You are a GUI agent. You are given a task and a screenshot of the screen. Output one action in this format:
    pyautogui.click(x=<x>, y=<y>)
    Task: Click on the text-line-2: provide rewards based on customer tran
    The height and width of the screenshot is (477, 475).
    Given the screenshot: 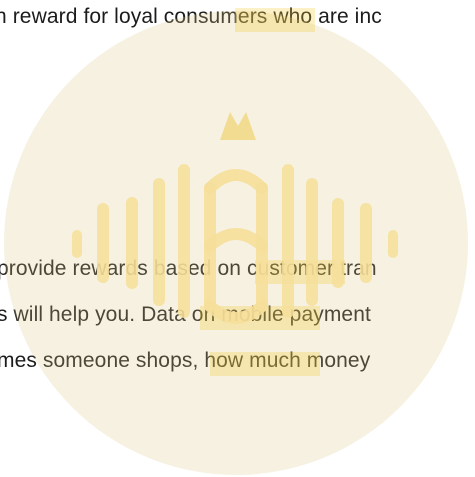 What is the action you would take?
    pyautogui.click(x=188, y=268)
    